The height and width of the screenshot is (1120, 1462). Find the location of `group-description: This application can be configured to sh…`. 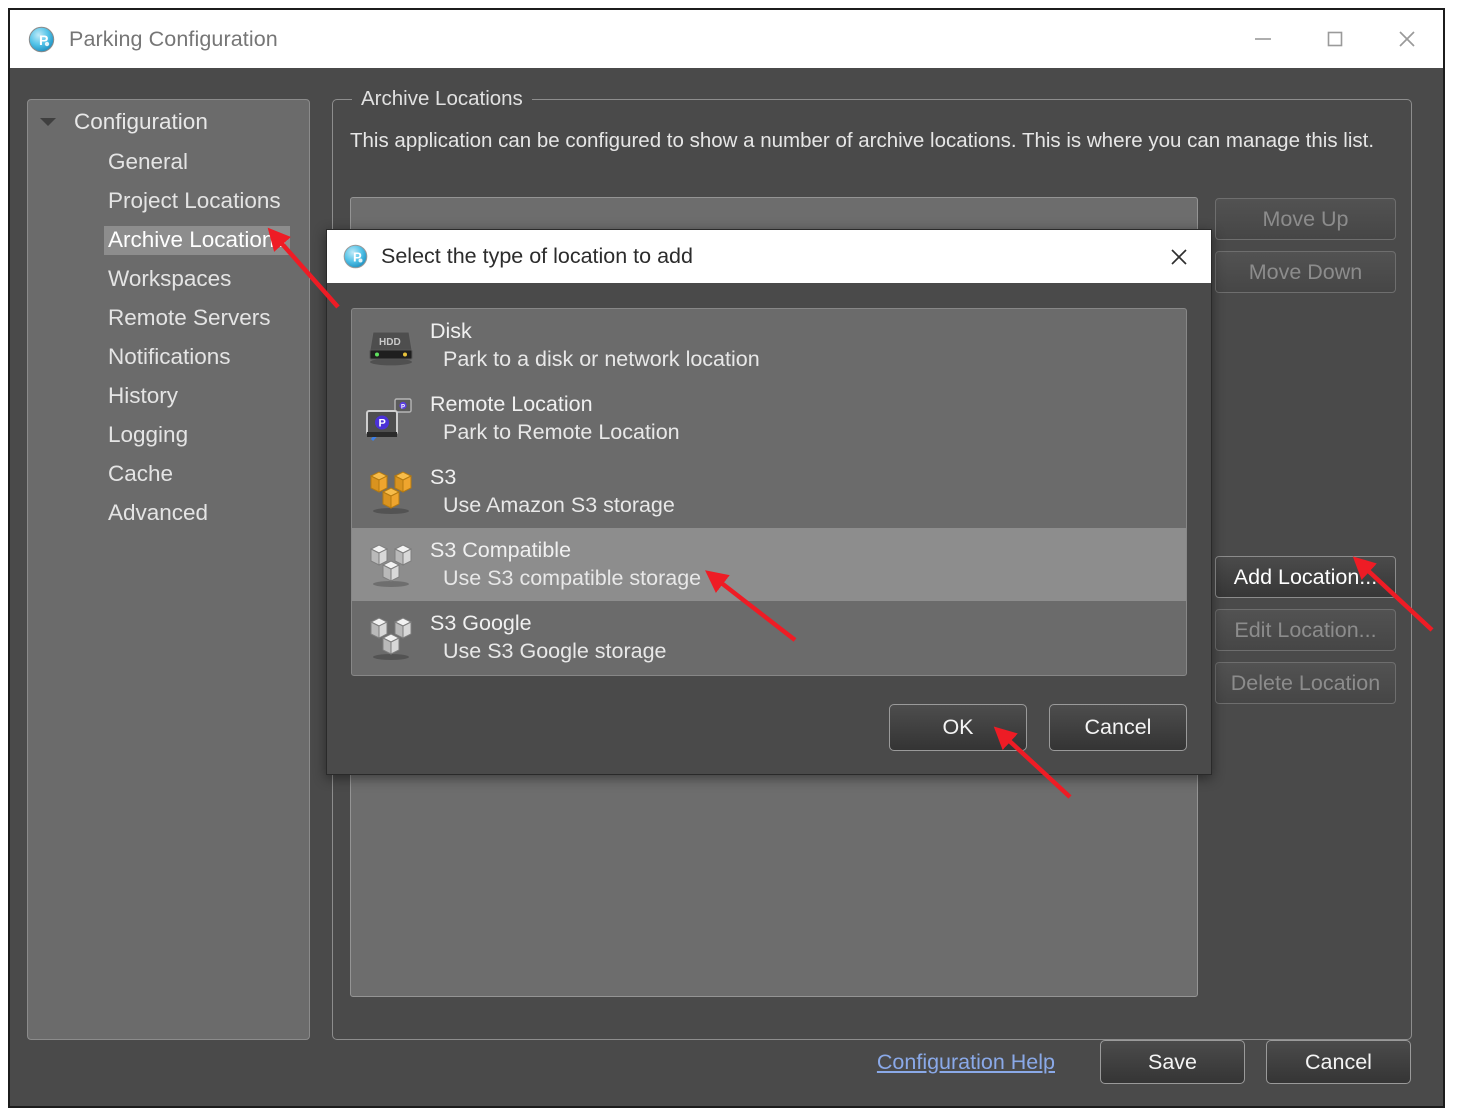

group-description: This application can be configured to sh… is located at coordinates (862, 140).